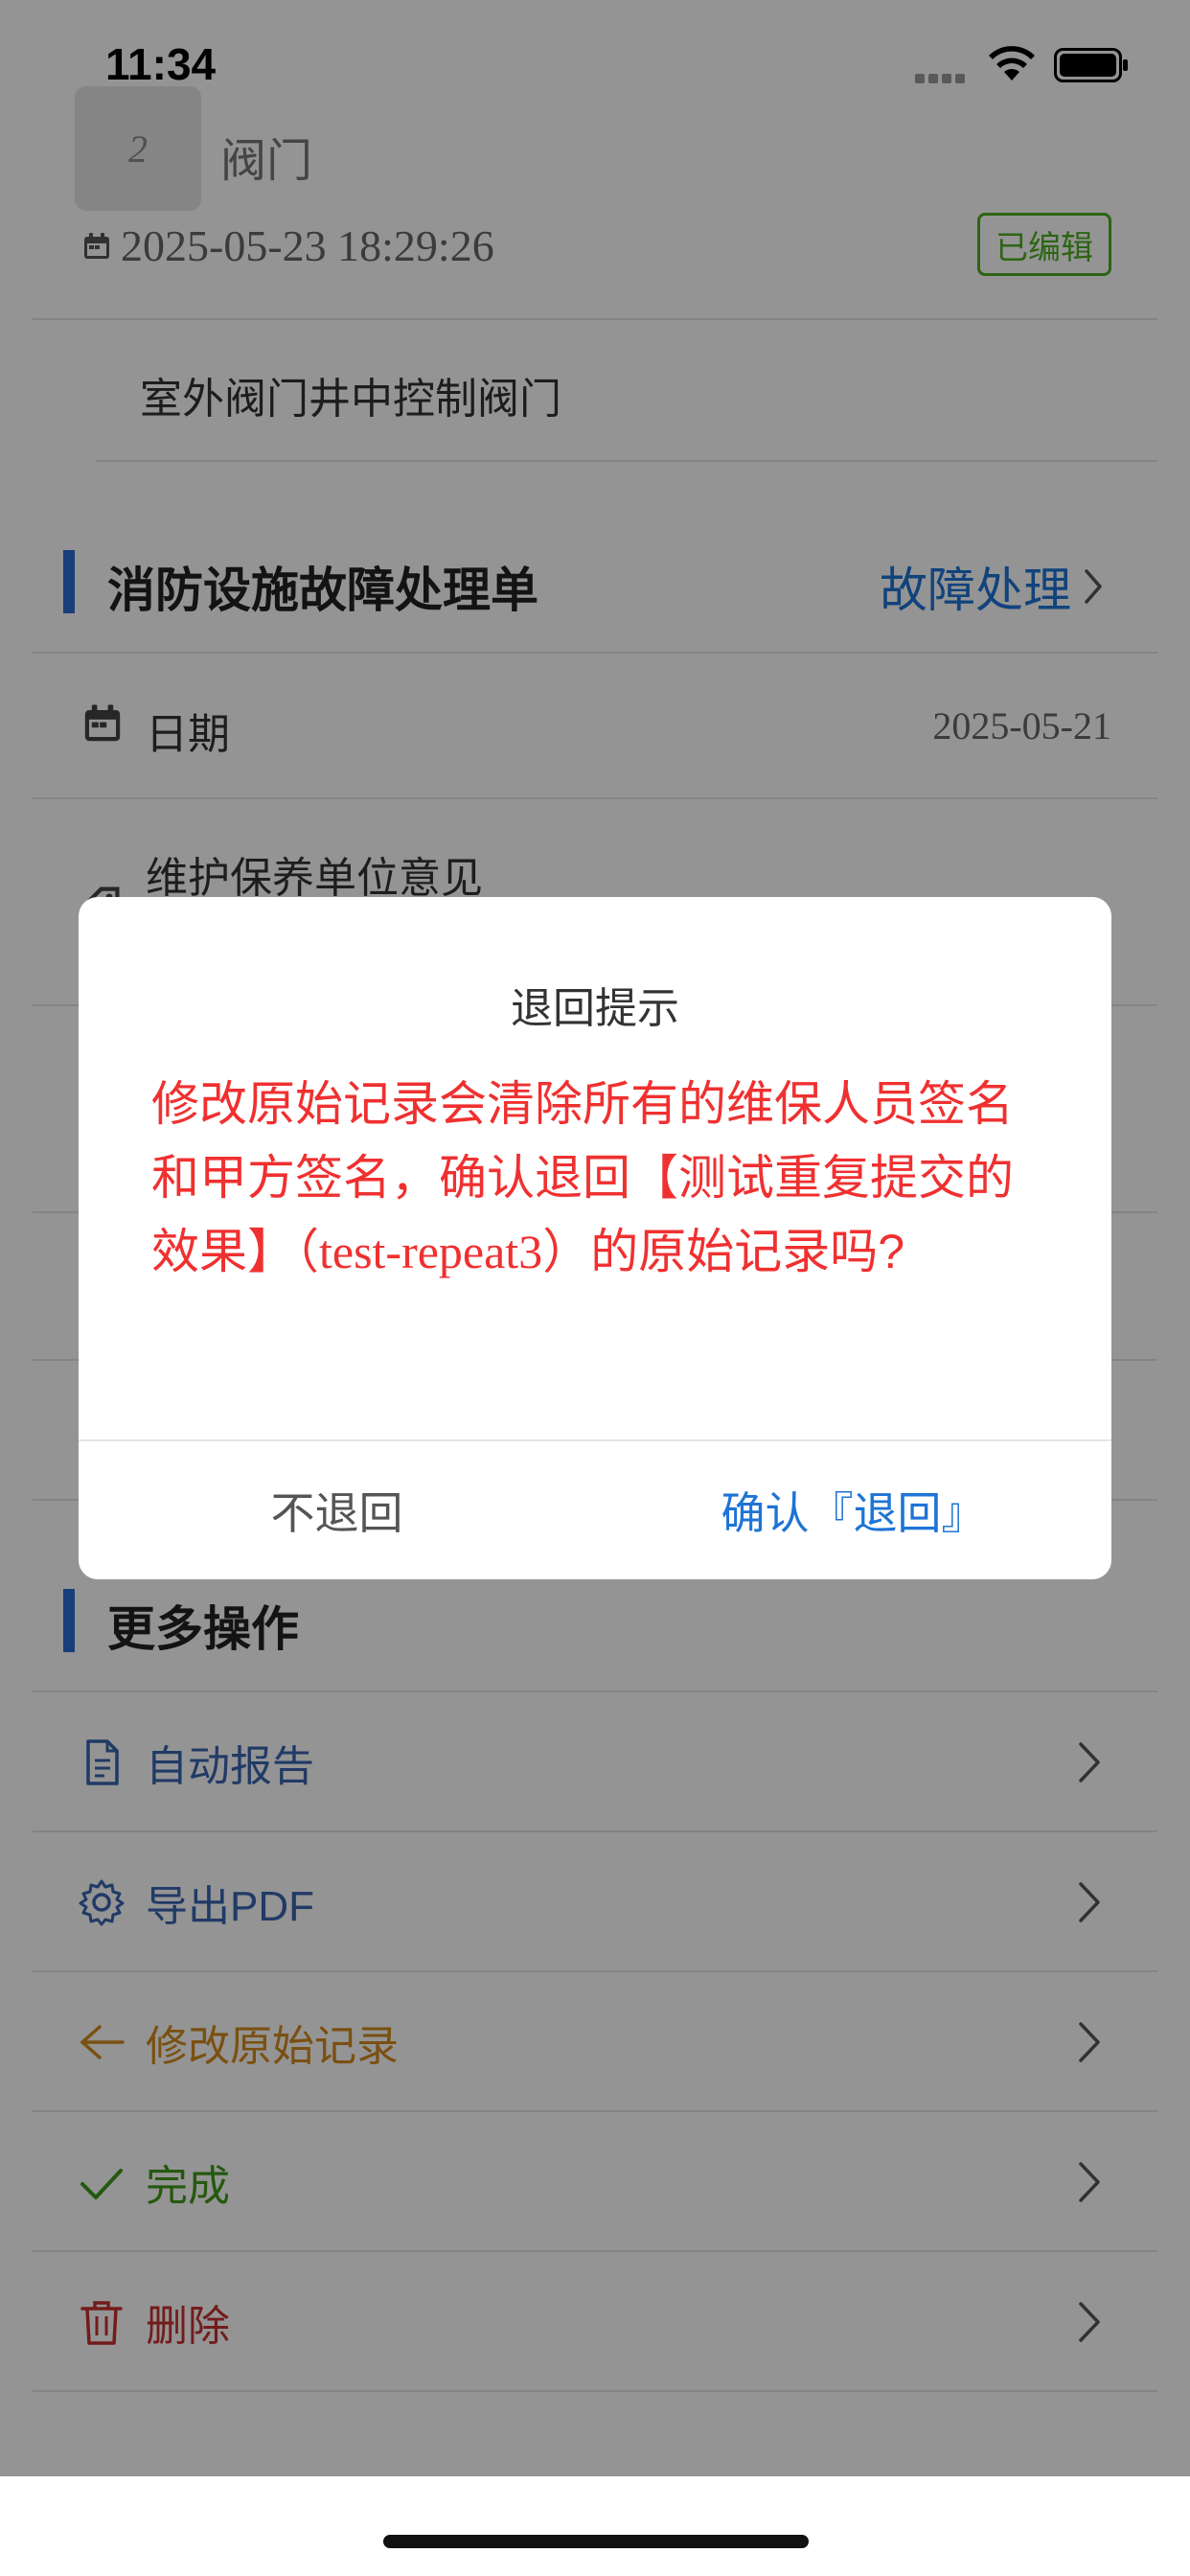  I want to click on dialog-cancel-button: 不退回, so click(337, 1510).